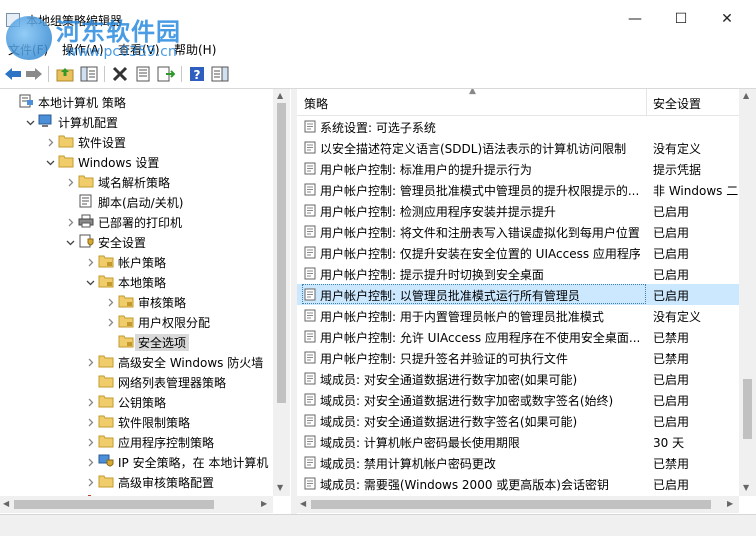 The height and width of the screenshot is (536, 756). I want to click on minimize-button: —, so click(635, 19).